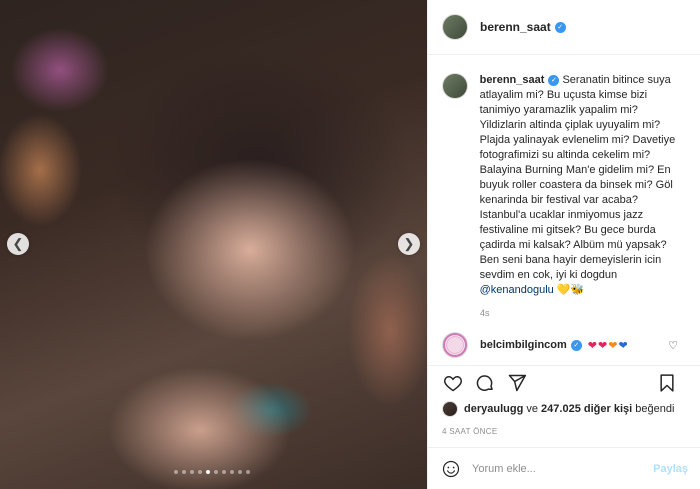 The width and height of the screenshot is (700, 489). Describe the element at coordinates (523, 345) in the screenshot. I see `comment-username: belcimbilgincom` at that location.